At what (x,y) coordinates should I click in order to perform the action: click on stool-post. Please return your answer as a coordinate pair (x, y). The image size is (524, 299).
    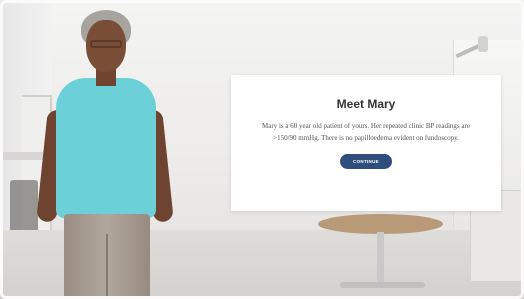
    Looking at the image, I should click on (380, 259).